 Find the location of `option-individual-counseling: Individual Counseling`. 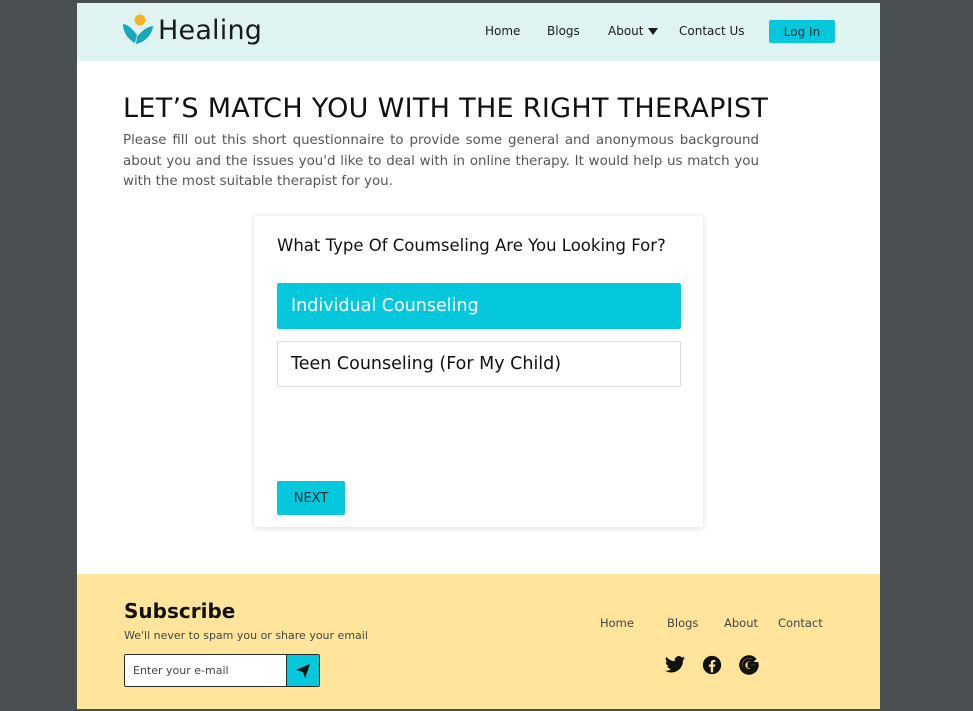

option-individual-counseling: Individual Counseling is located at coordinates (479, 306).